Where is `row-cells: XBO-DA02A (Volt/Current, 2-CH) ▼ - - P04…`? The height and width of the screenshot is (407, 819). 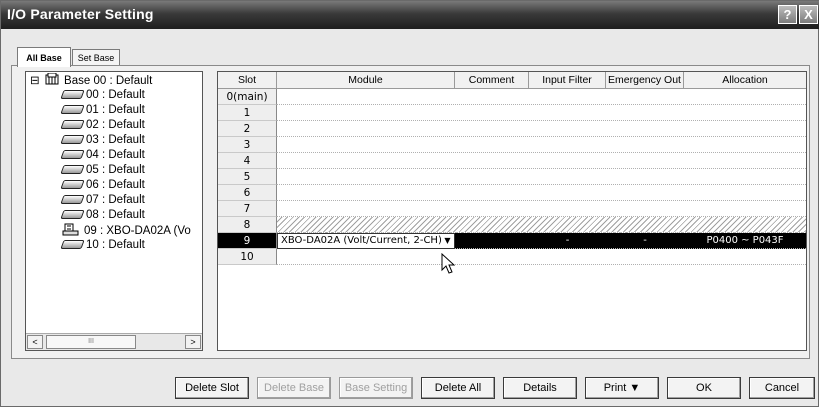
row-cells: XBO-DA02A (Volt/Current, 2-CH) ▼ - - P04… is located at coordinates (541, 241).